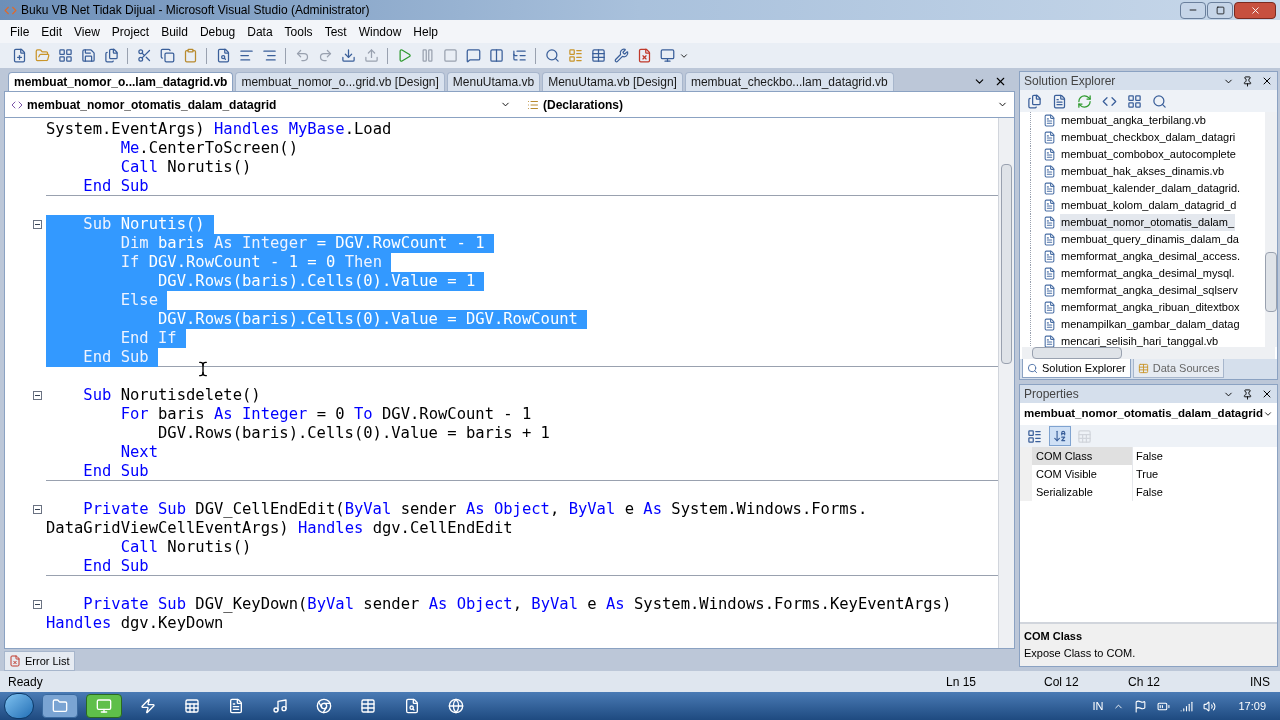  I want to click on document-tab: MenuUtama.vb [Design], so click(612, 81).